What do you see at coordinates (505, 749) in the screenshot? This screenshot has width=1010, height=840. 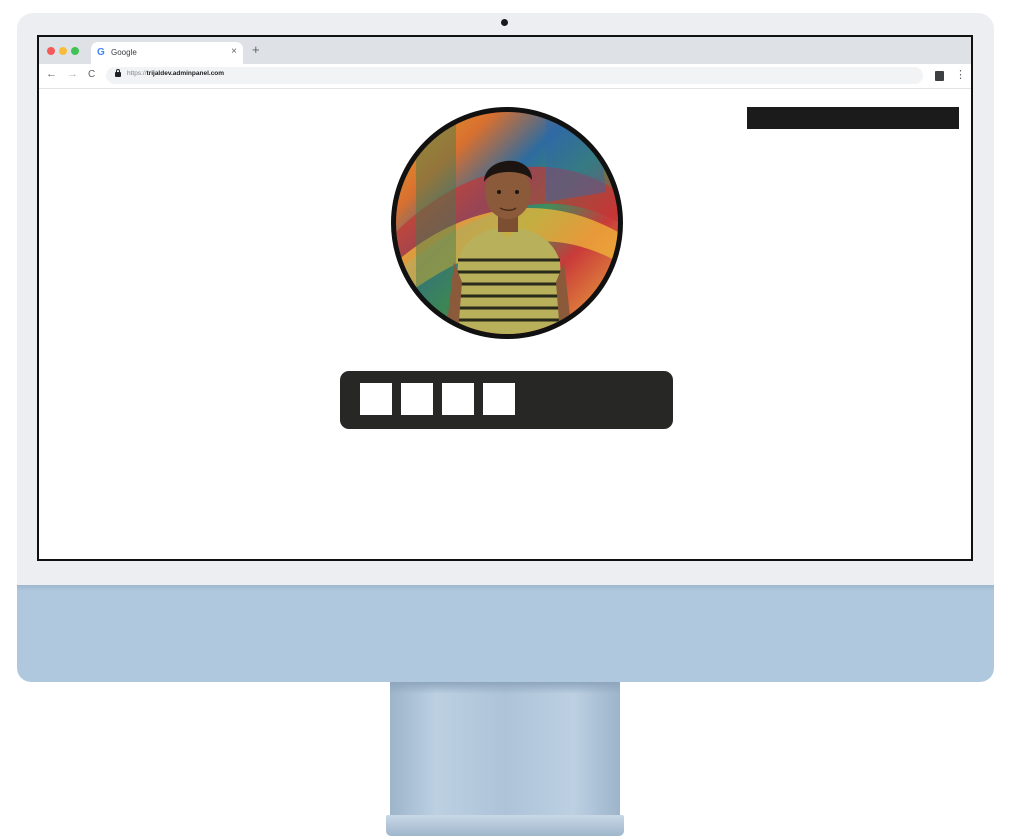 I see `monitor-stand` at bounding box center [505, 749].